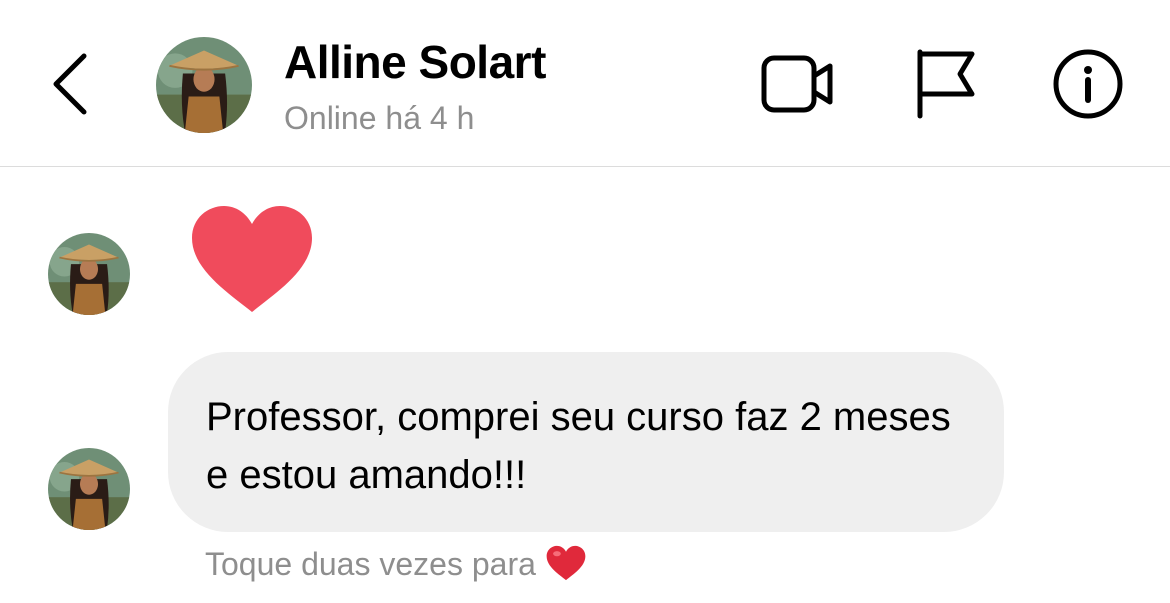  I want to click on info-button, so click(1088, 84).